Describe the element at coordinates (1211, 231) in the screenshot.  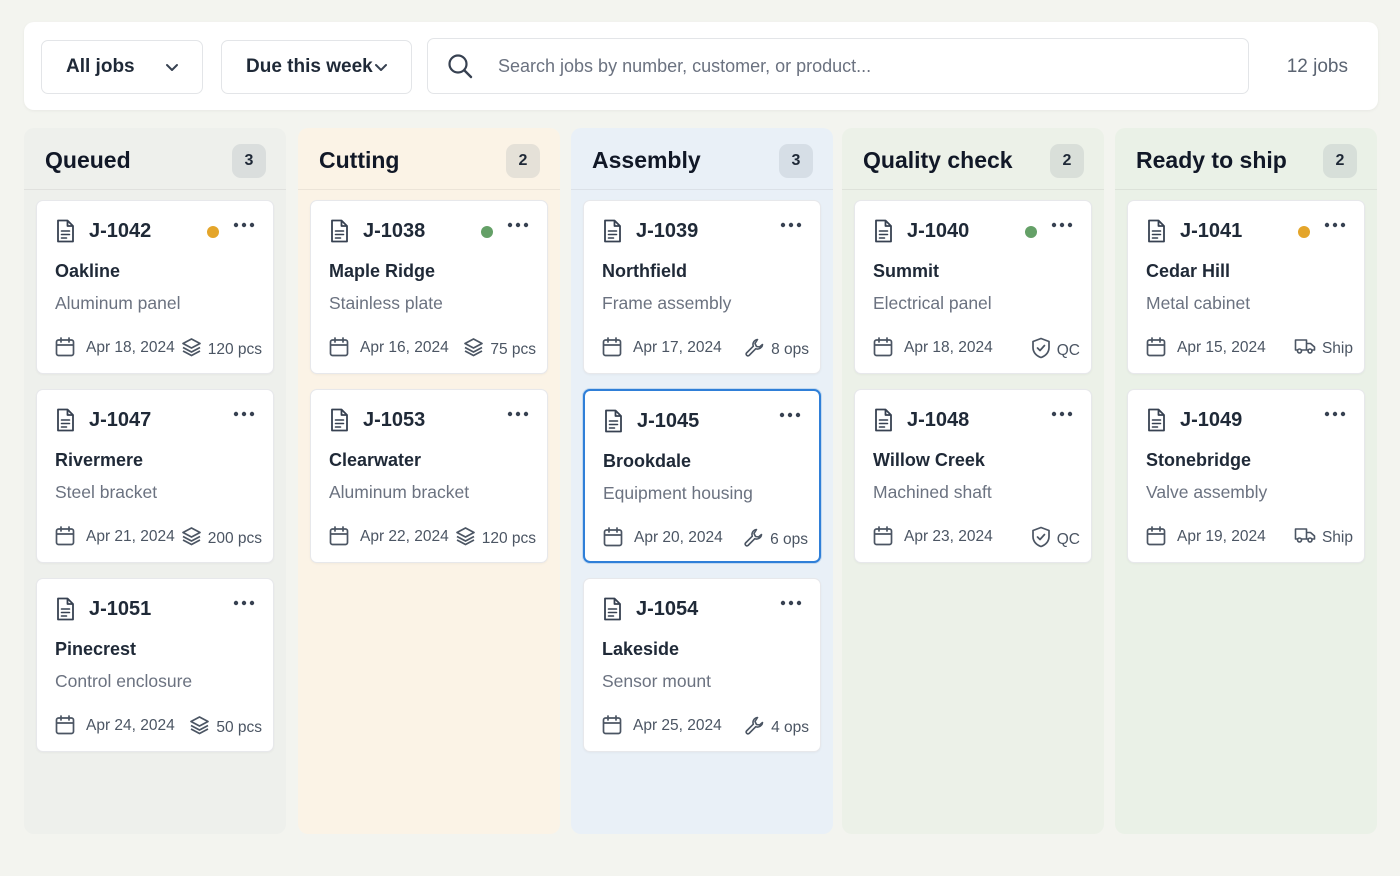
I see `job-number: J-1041` at that location.